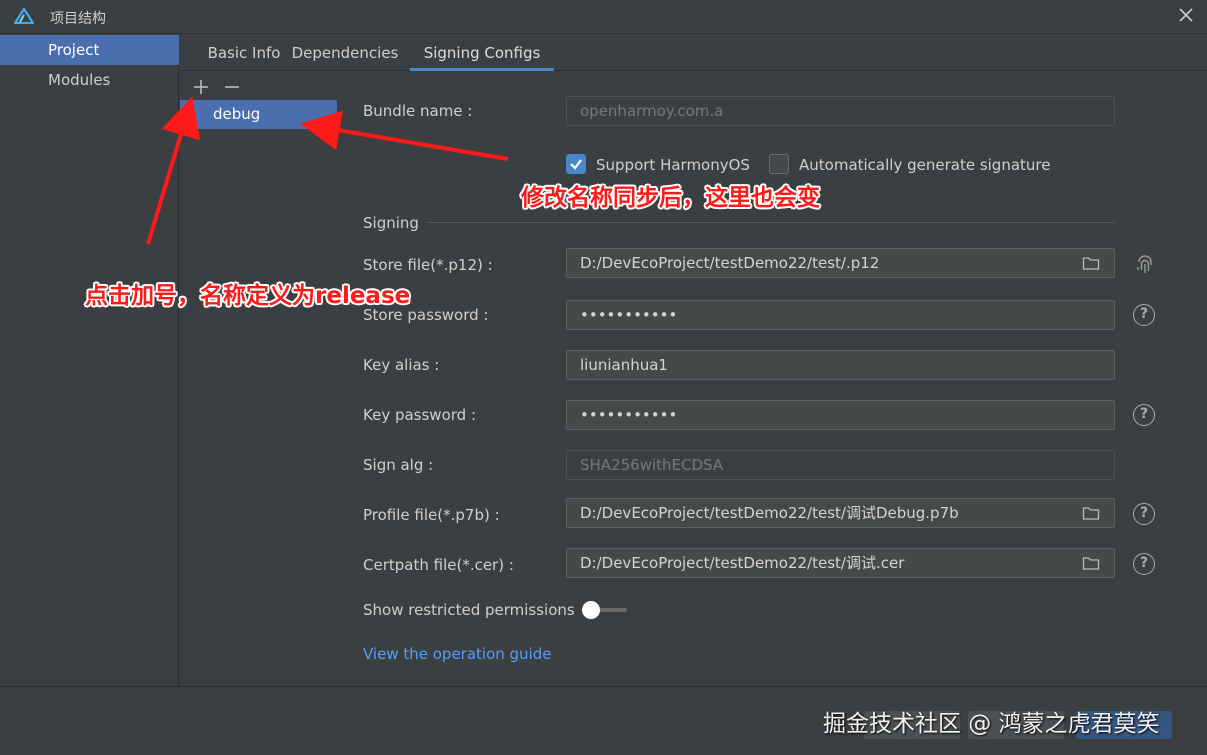  I want to click on certpath-file-help-icon: ?, so click(1144, 564).